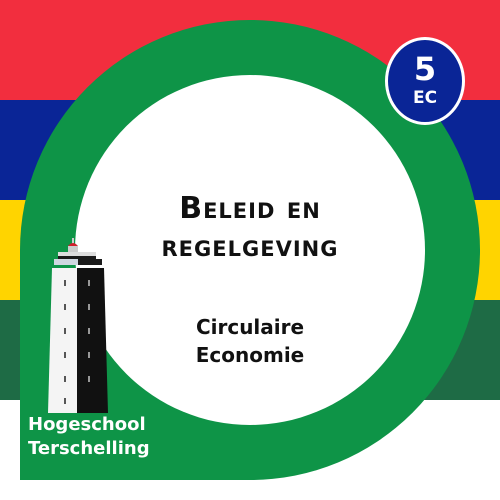  What do you see at coordinates (250, 246) in the screenshot?
I see `course-title-line2: regelgeving` at bounding box center [250, 246].